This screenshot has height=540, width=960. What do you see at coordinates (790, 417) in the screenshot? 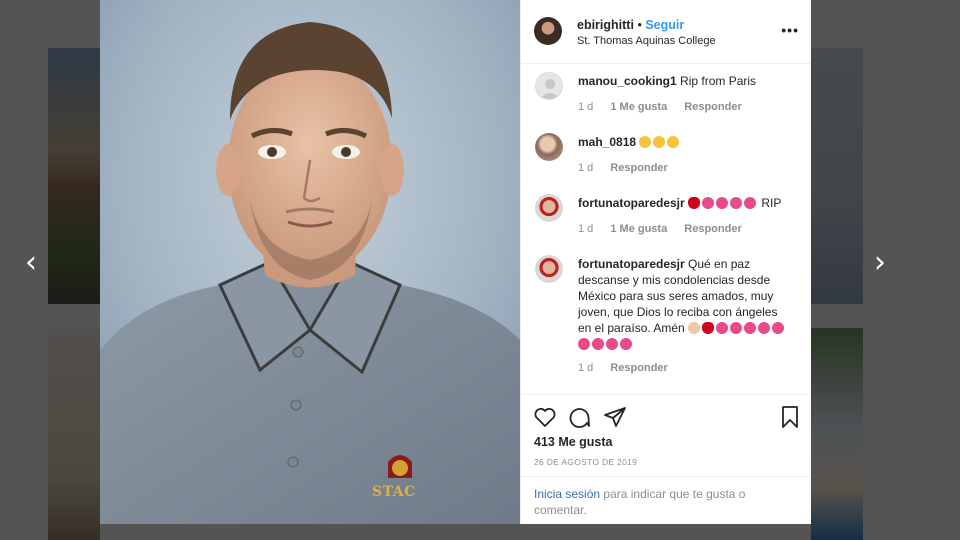
I see `bookmark-icon` at bounding box center [790, 417].